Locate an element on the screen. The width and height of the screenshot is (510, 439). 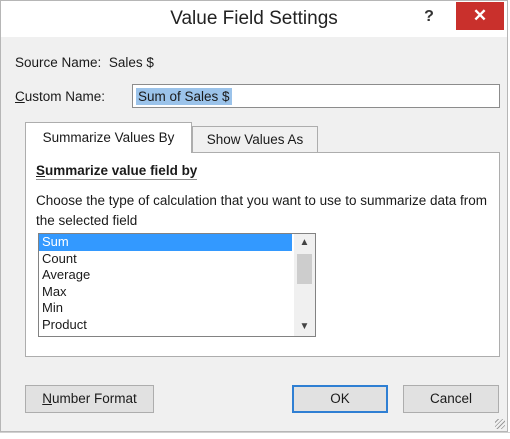
section-title-accesskey: S is located at coordinates (41, 170).